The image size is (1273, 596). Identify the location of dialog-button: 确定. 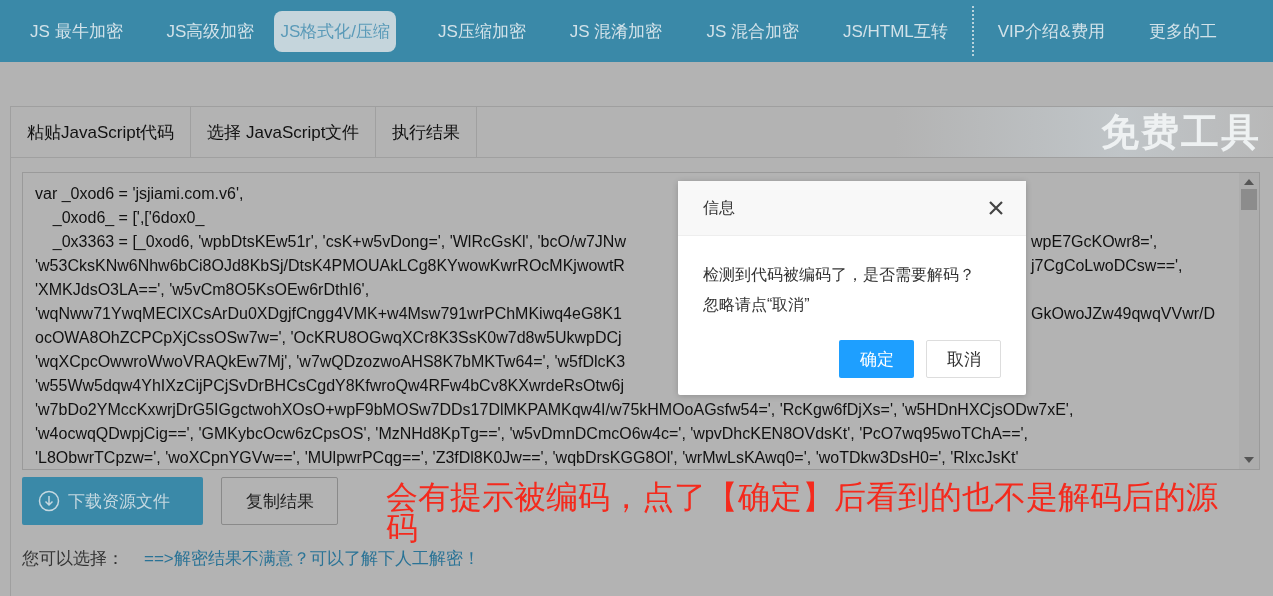
(876, 359).